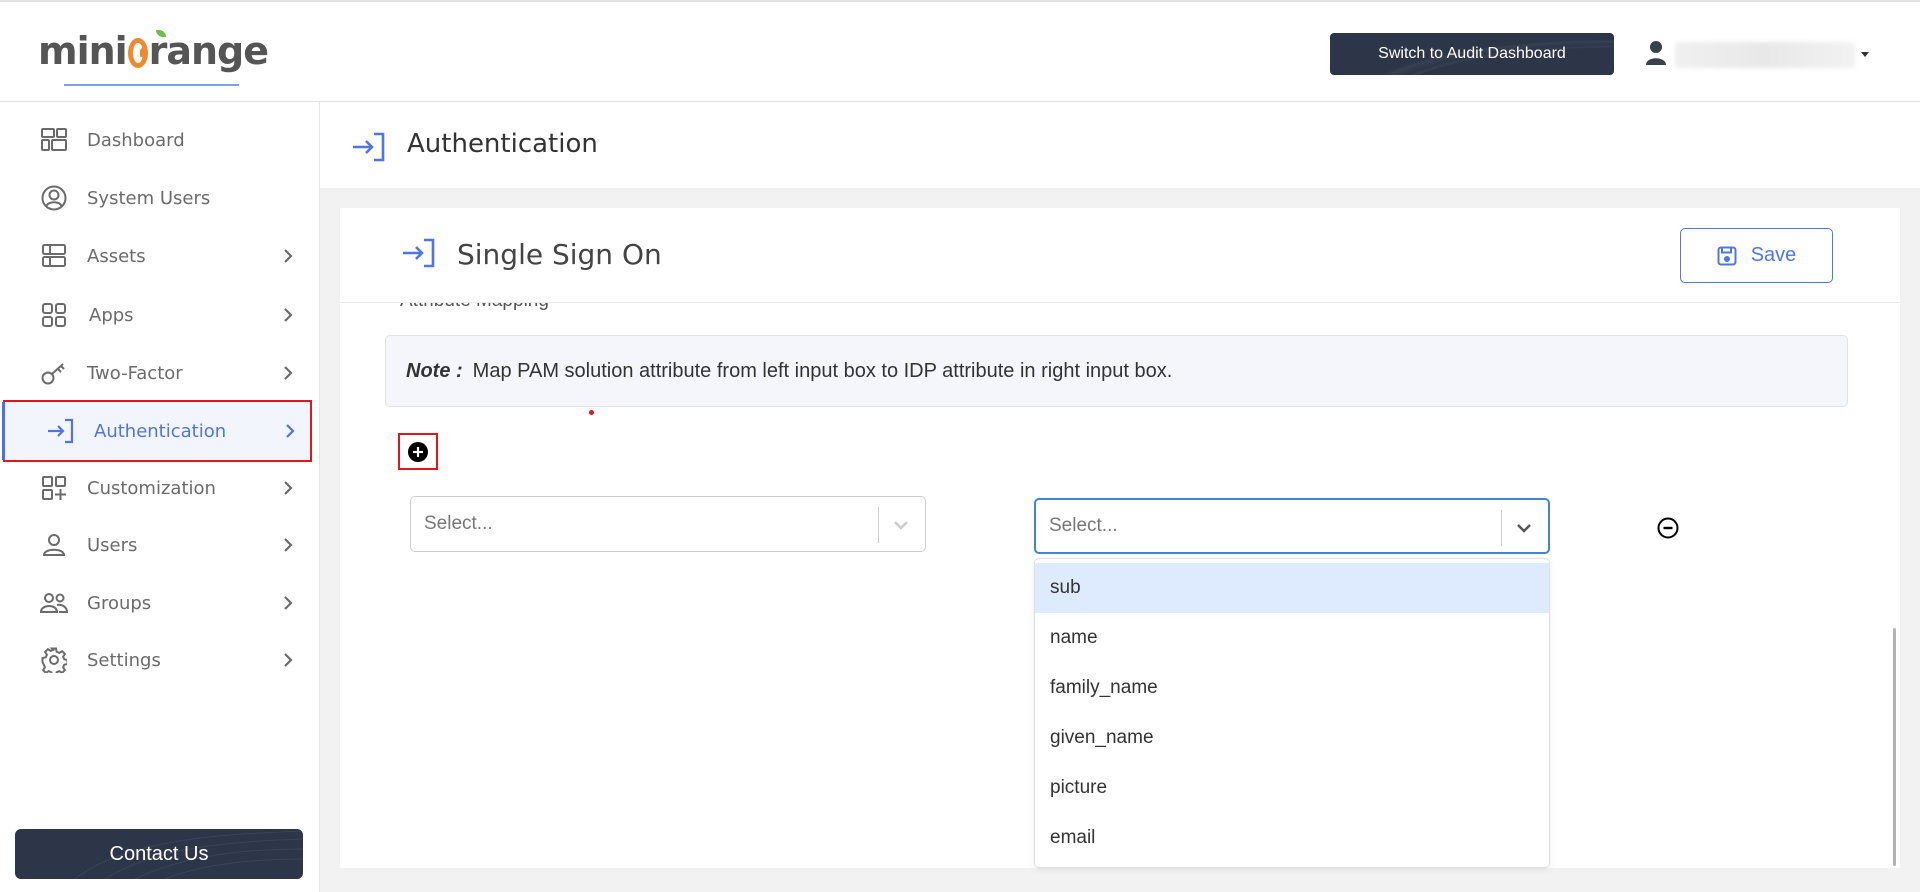 The width and height of the screenshot is (1920, 892). I want to click on logo-text-right: range, so click(208, 51).